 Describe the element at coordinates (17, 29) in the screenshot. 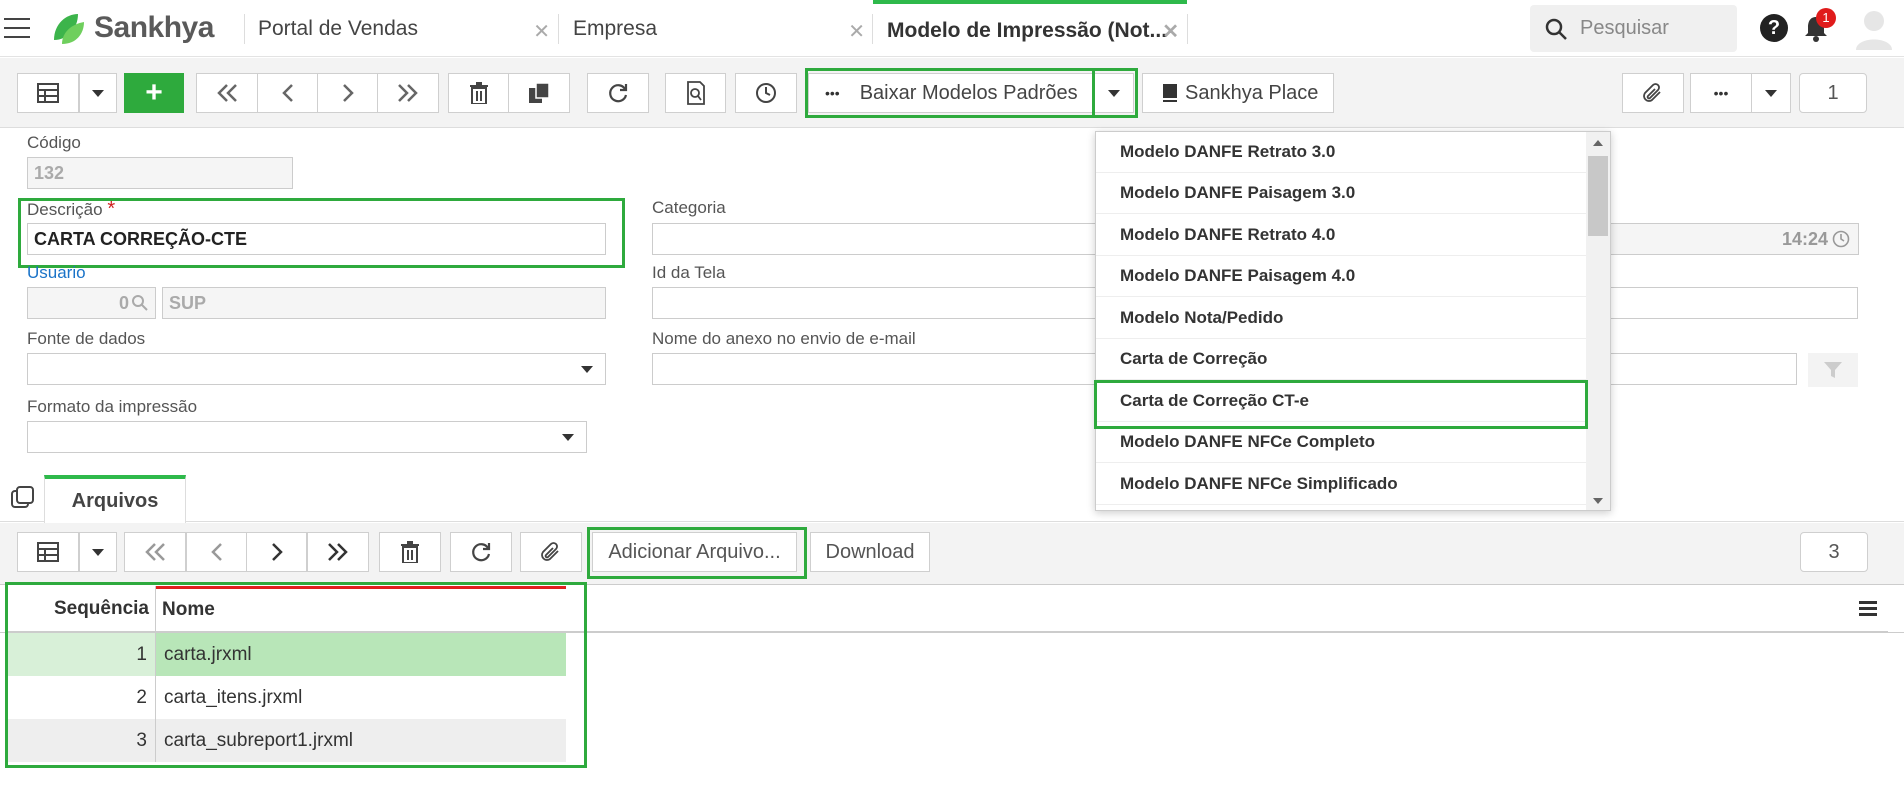

I see `menu-icon` at that location.